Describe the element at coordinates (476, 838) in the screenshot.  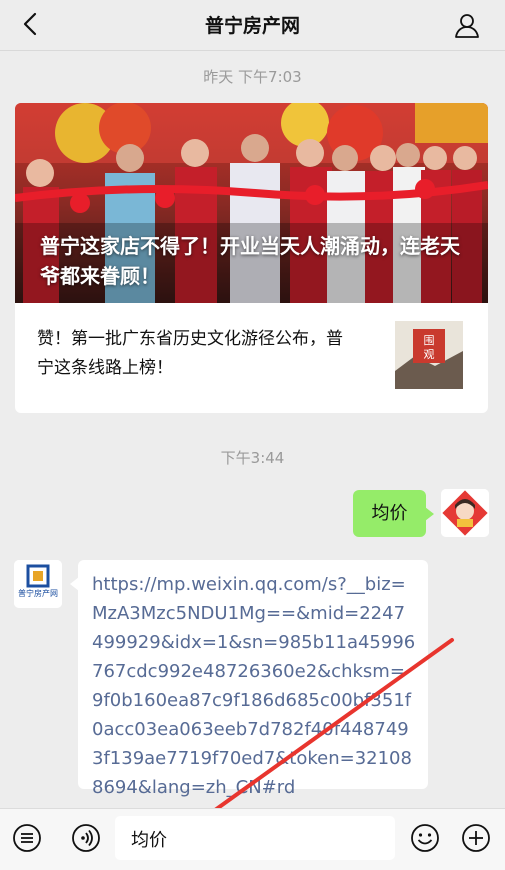
I see `add-icon` at that location.